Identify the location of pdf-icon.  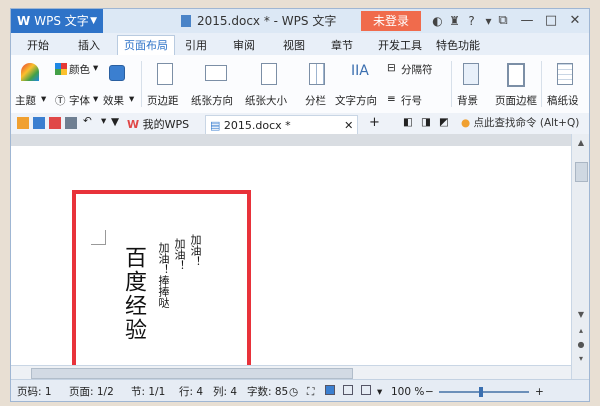
(55, 123).